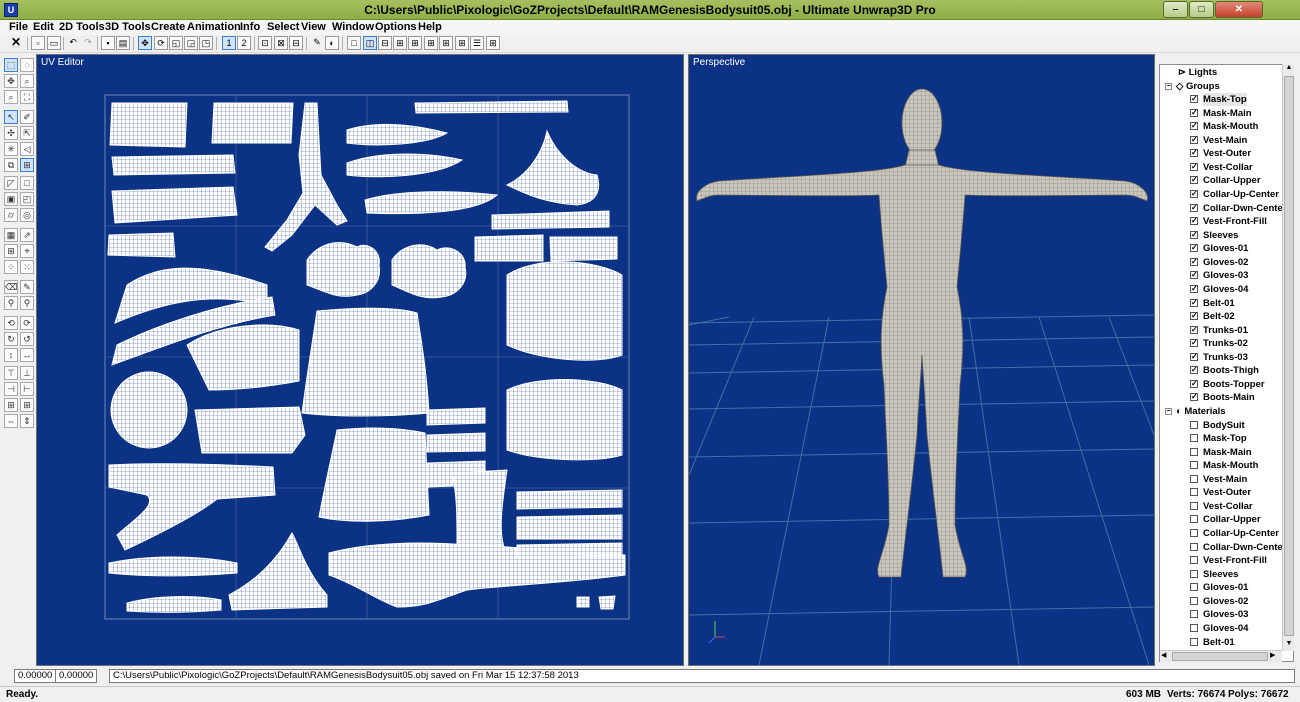 This screenshot has height=702, width=1300. What do you see at coordinates (1289, 69) in the screenshot?
I see `scroll-up-icon: ▲` at bounding box center [1289, 69].